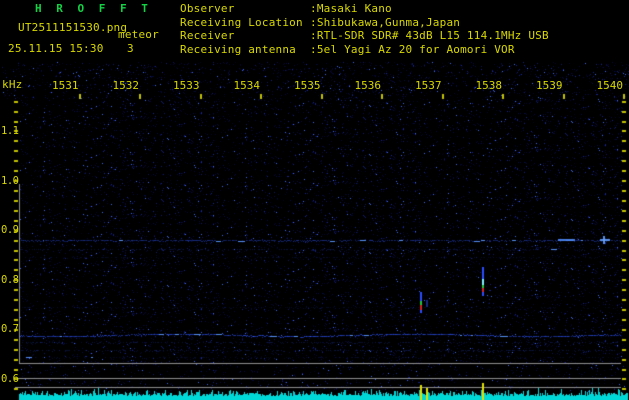 The width and height of the screenshot is (629, 400). Describe the element at coordinates (549, 85) in the screenshot. I see `x-axis-label: 1539` at that location.